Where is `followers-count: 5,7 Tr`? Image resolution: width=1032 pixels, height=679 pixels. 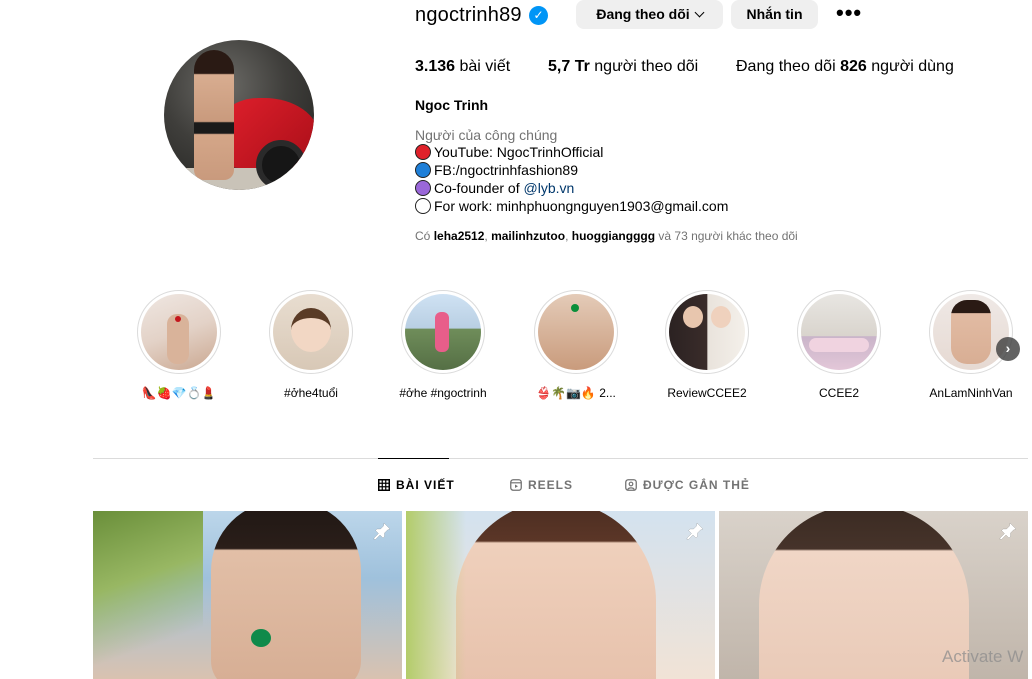 followers-count: 5,7 Tr is located at coordinates (569, 66).